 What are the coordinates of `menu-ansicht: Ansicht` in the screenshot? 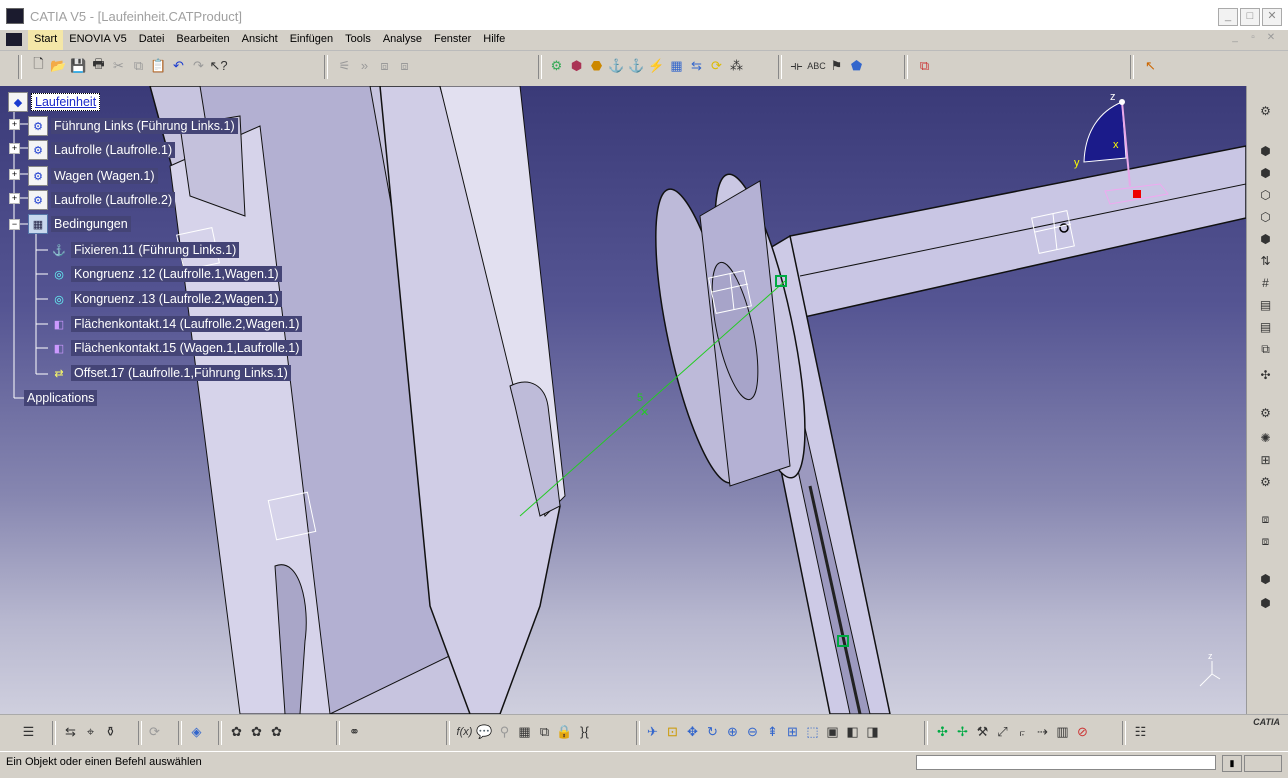 It's located at (260, 40).